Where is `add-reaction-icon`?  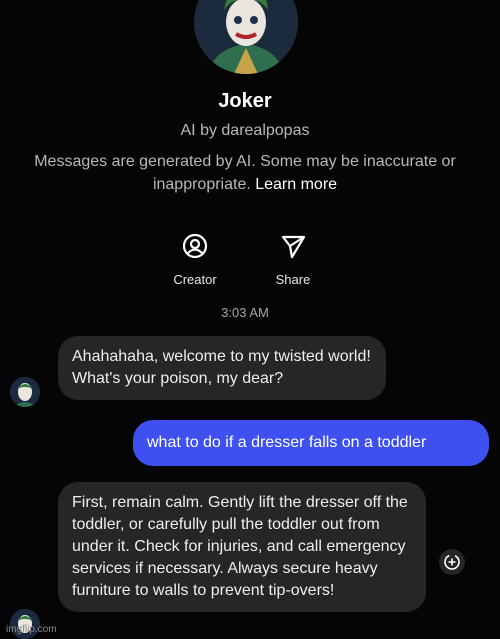 add-reaction-icon is located at coordinates (452, 562).